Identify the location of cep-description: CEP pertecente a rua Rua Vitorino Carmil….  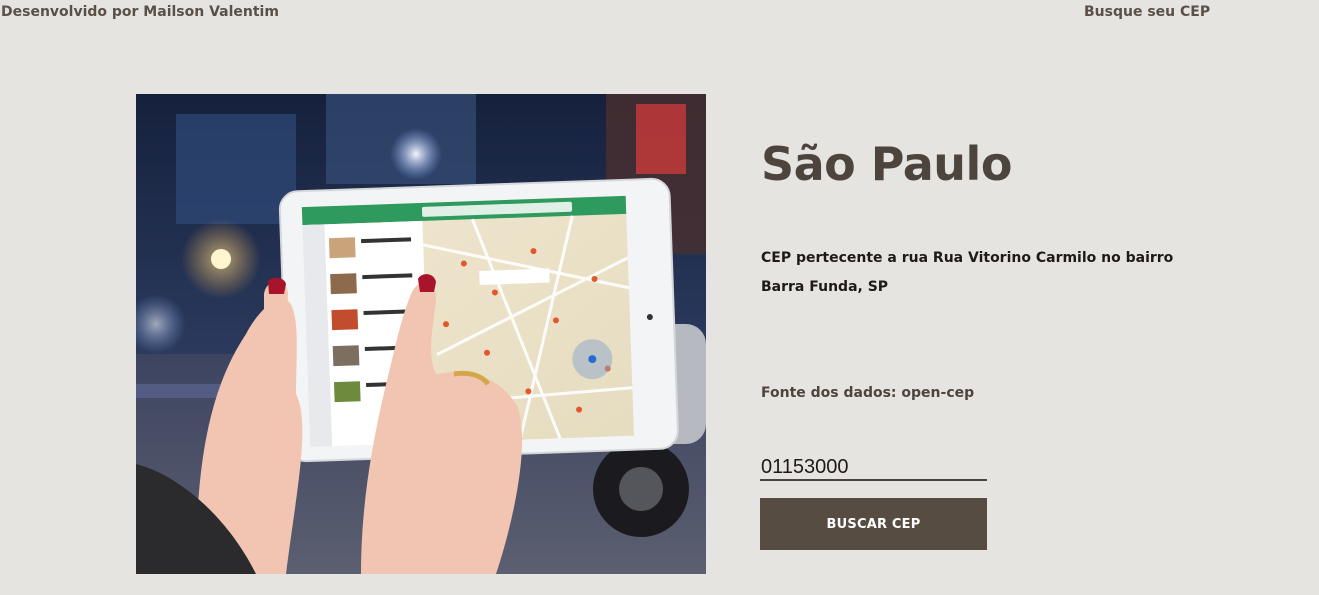
(967, 272).